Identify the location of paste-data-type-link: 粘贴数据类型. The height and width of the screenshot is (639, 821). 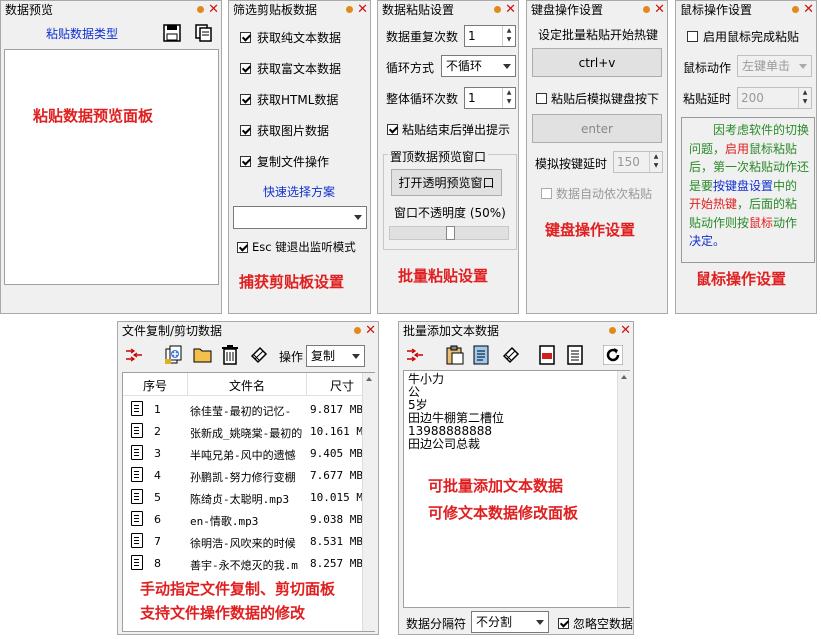
(82, 33).